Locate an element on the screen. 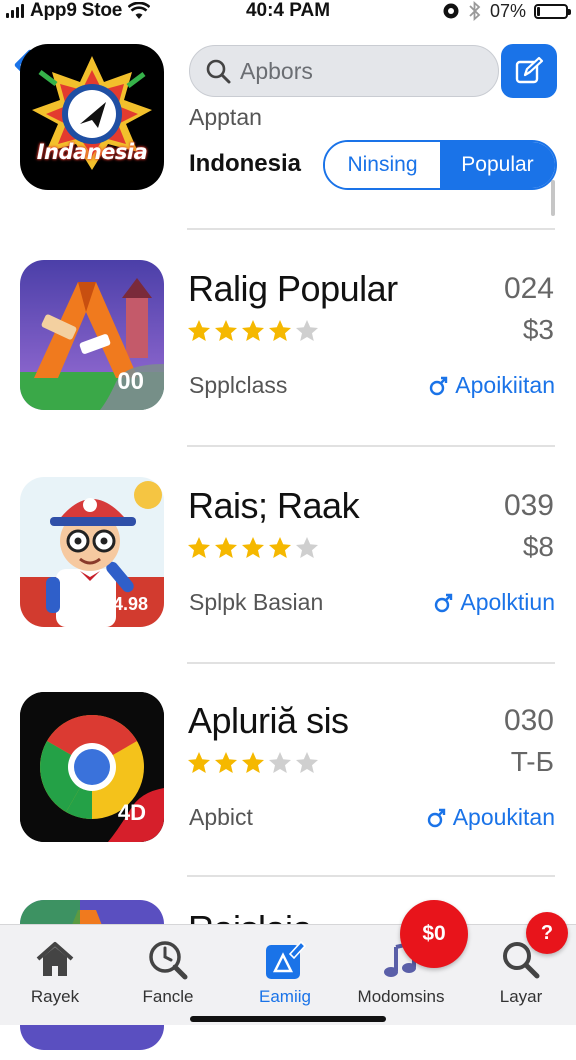  chrome-icon: 4D is located at coordinates (92, 767).